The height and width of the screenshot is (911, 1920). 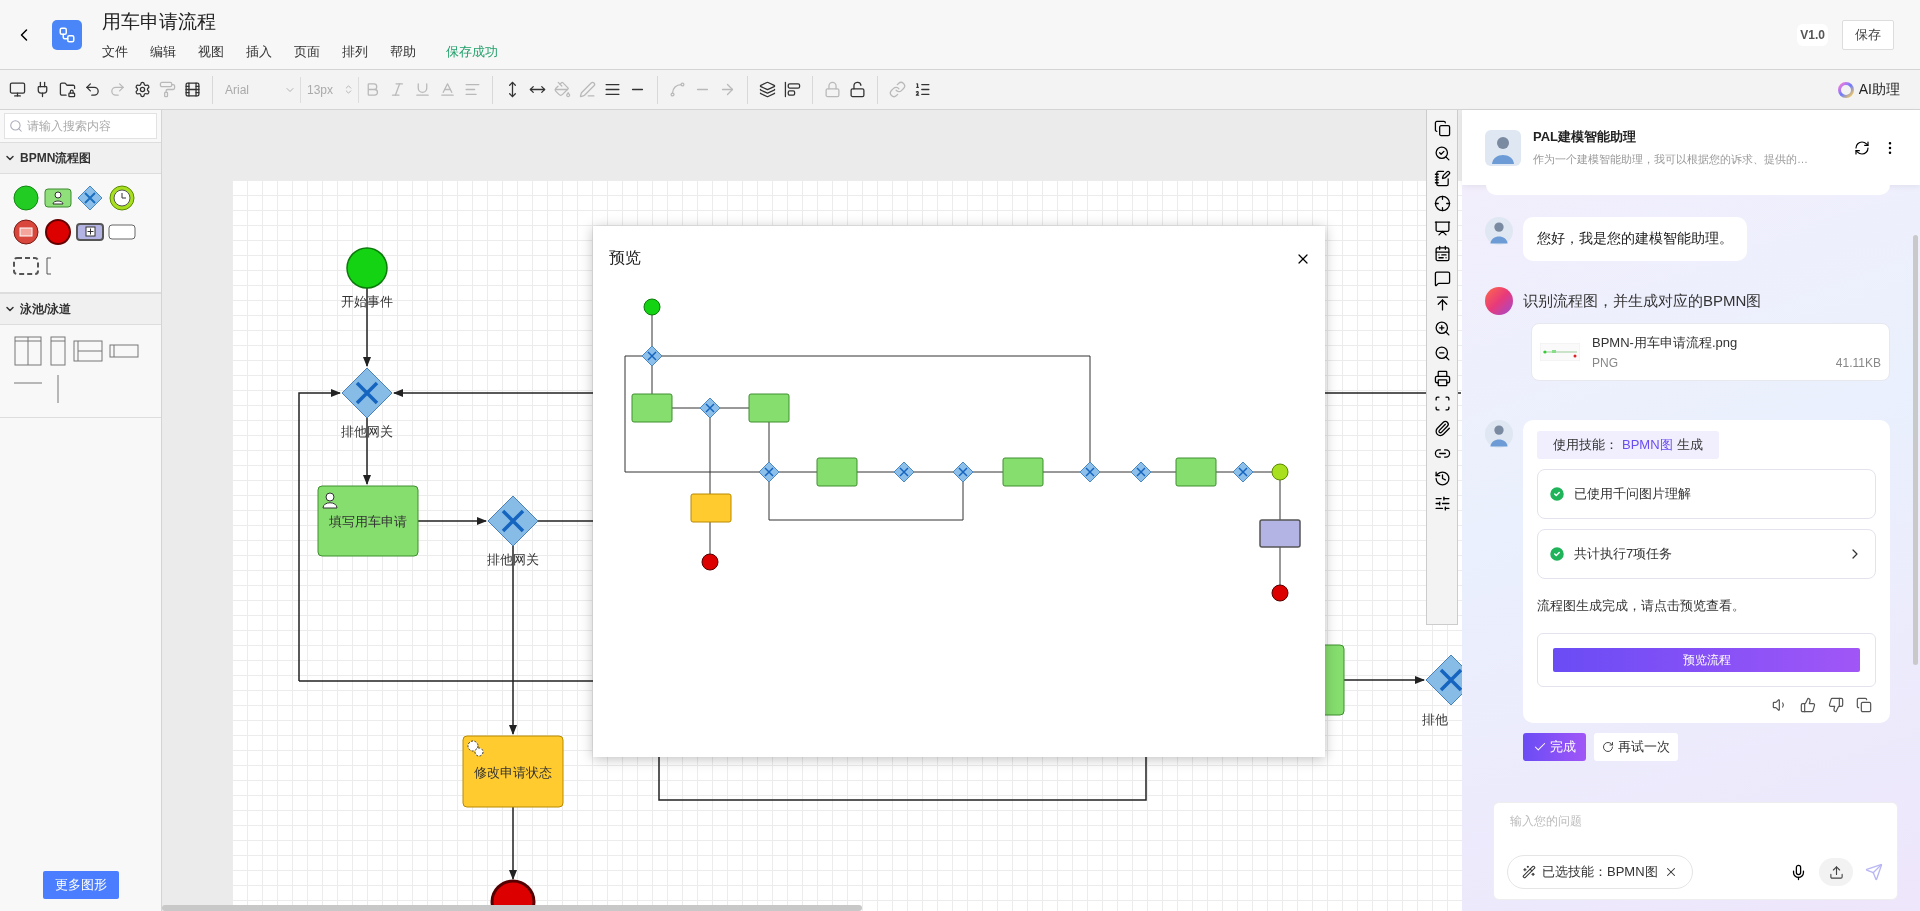 What do you see at coordinates (625, 258) in the screenshot?
I see `dialog-title: 预览` at bounding box center [625, 258].